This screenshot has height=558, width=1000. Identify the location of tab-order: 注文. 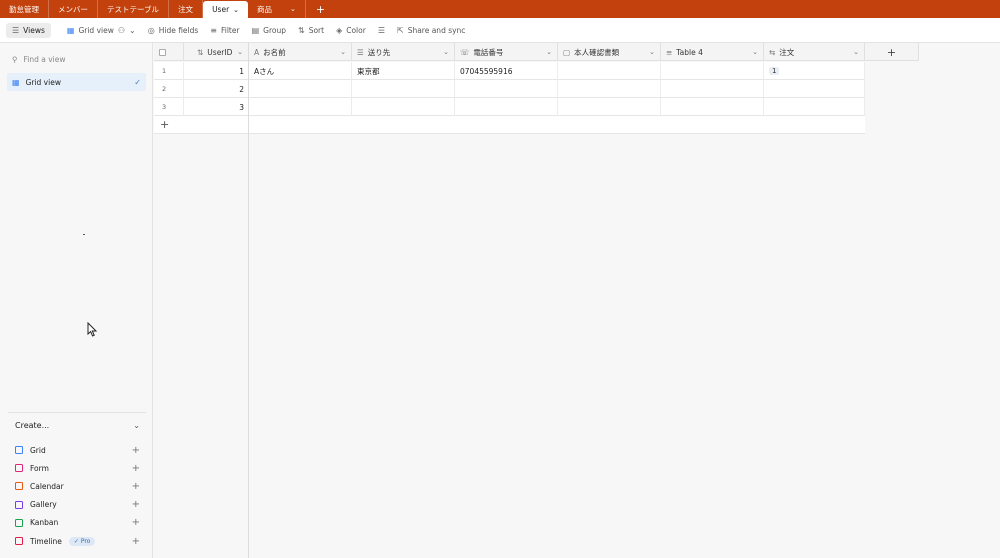
(186, 9).